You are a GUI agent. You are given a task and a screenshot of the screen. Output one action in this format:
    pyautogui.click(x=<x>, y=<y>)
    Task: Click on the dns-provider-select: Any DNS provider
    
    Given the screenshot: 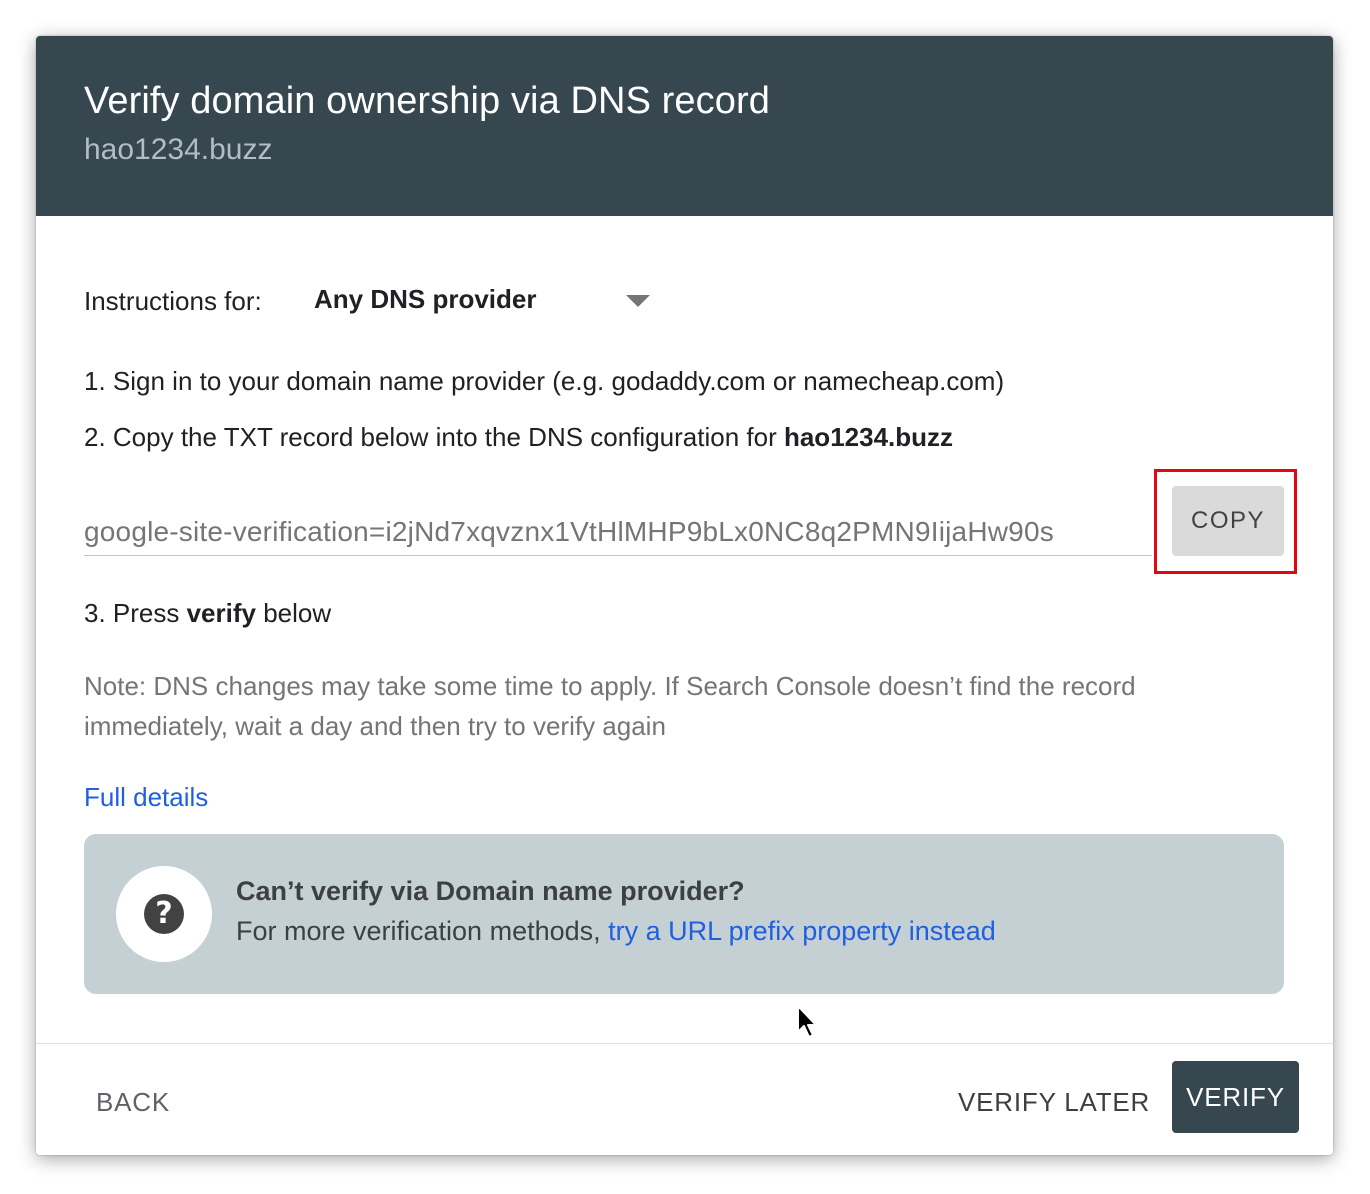 What is the action you would take?
    pyautogui.click(x=485, y=300)
    